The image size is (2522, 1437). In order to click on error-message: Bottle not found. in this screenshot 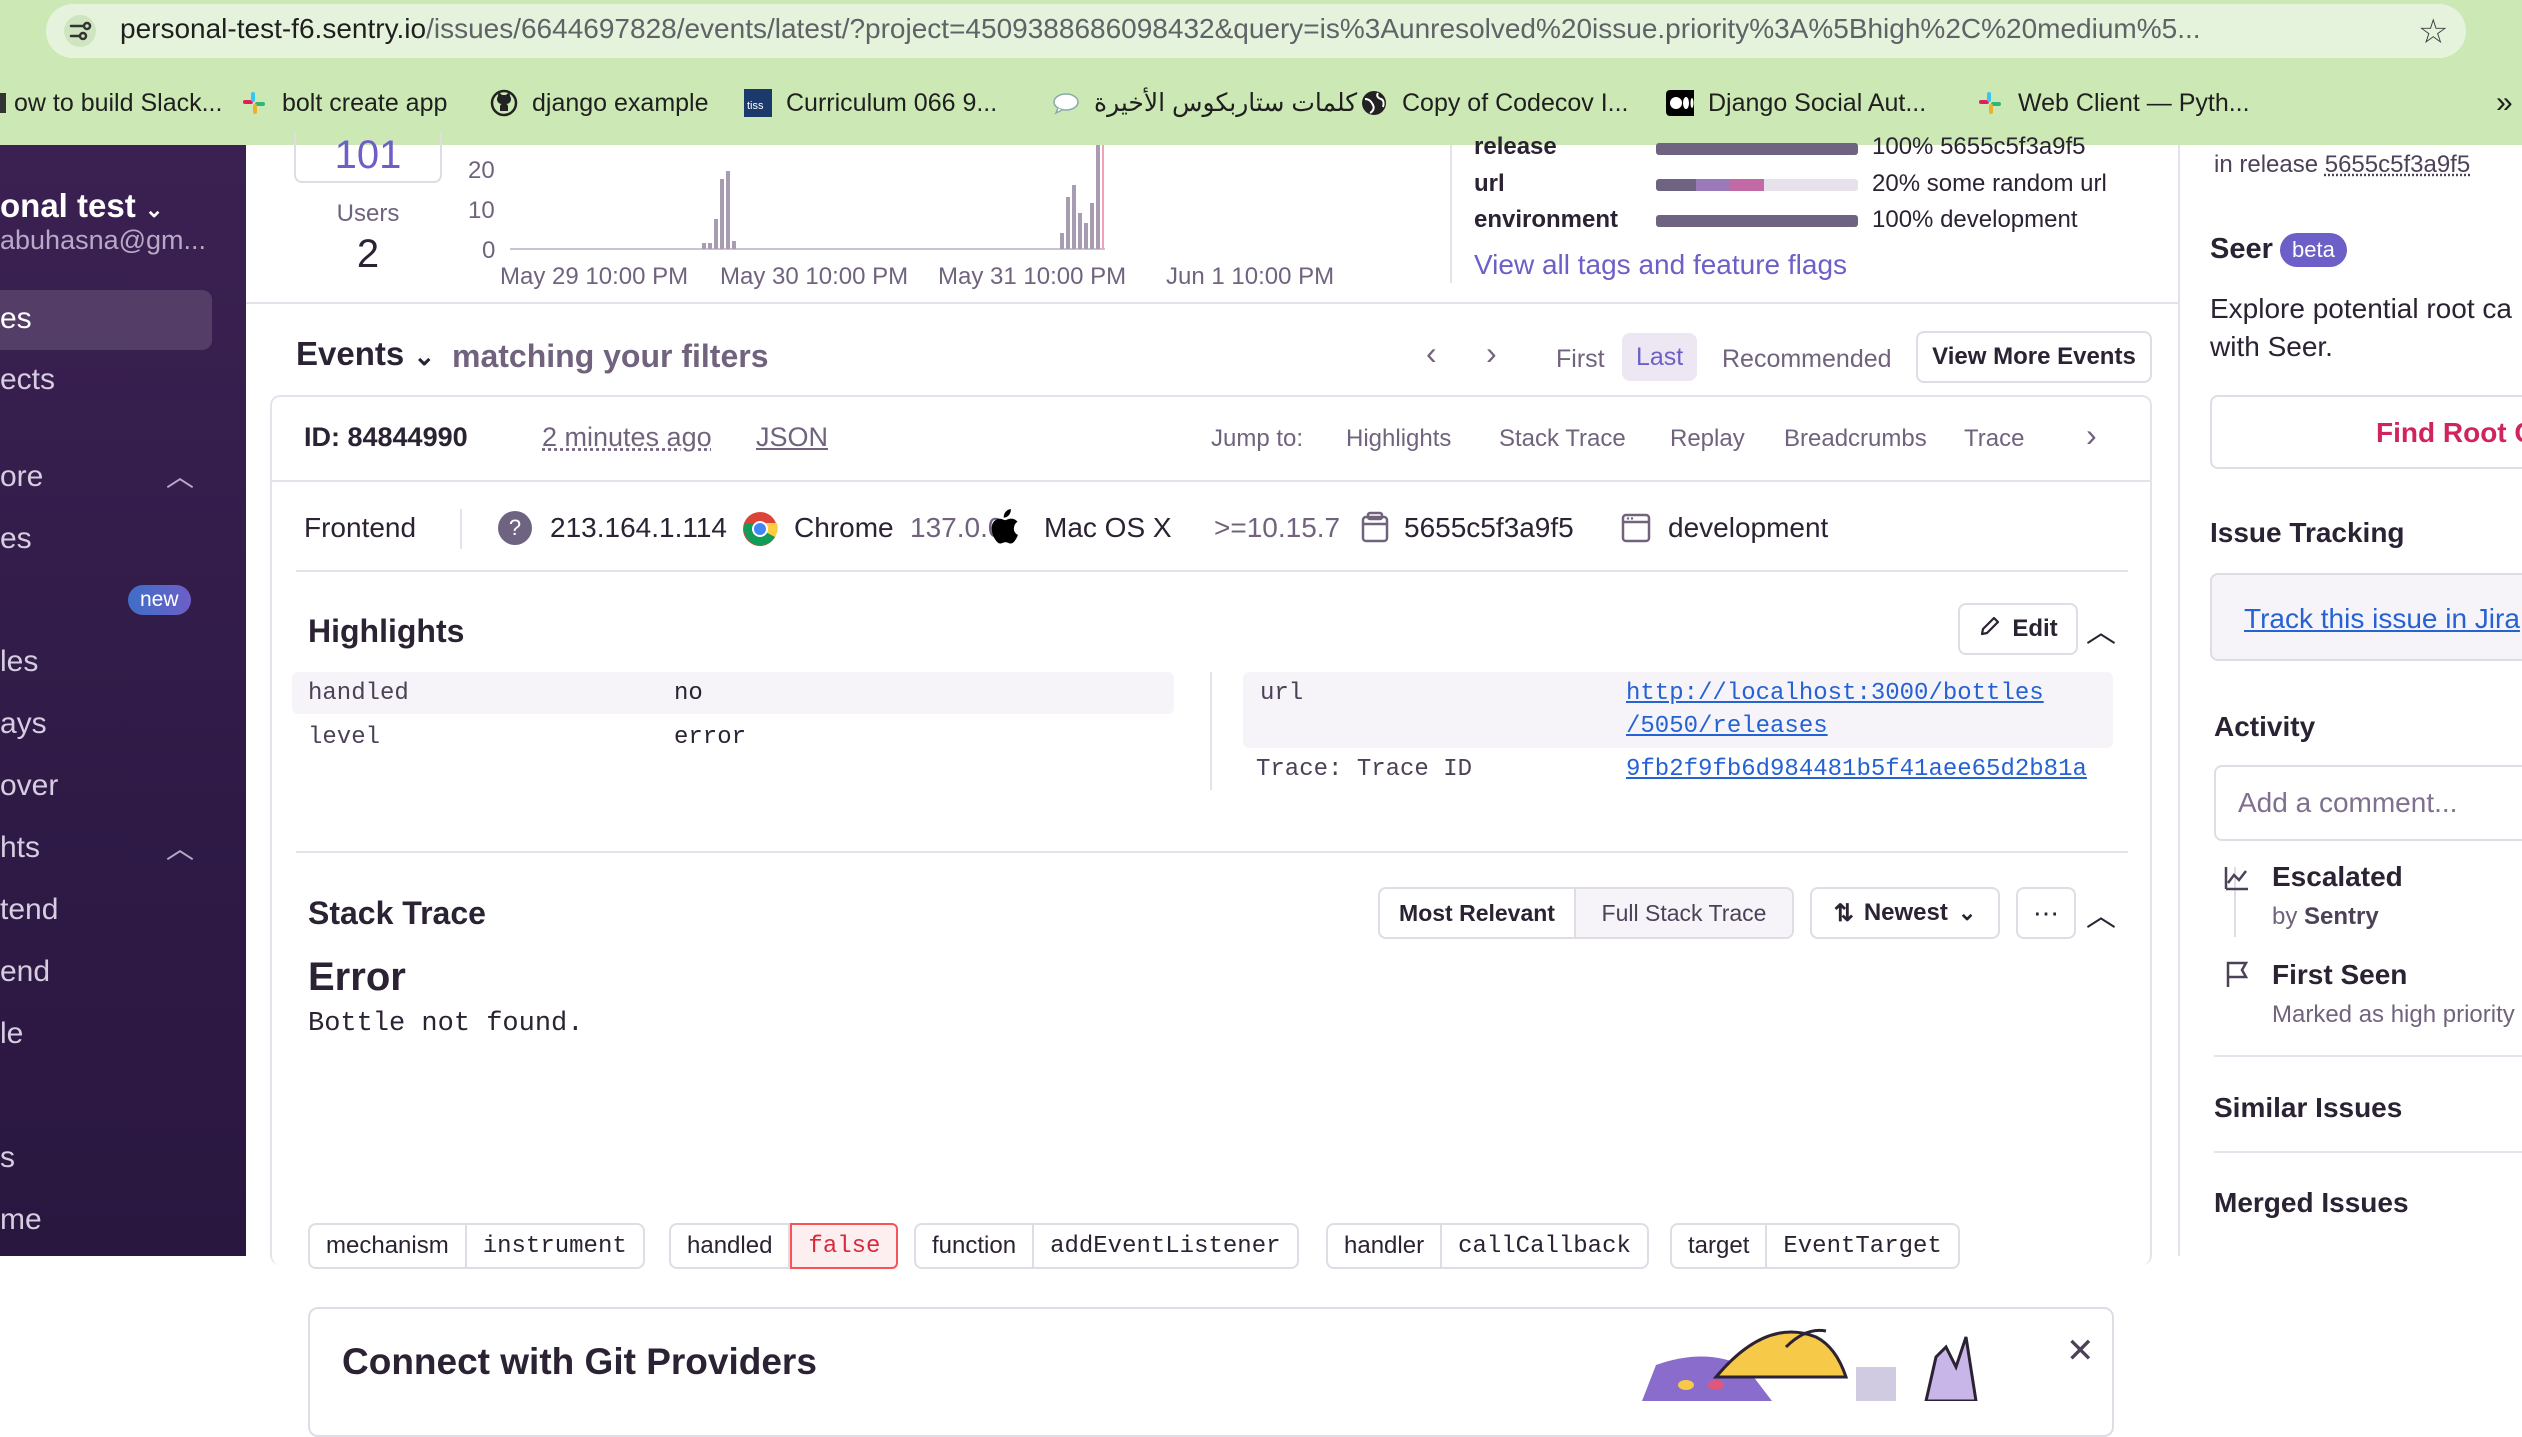, I will do `click(445, 1024)`.